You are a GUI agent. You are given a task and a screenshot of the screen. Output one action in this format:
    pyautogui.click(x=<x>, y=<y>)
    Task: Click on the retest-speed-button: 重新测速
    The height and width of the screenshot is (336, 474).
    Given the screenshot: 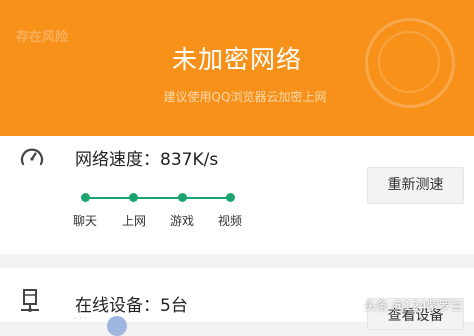 What is the action you would take?
    pyautogui.click(x=415, y=185)
    